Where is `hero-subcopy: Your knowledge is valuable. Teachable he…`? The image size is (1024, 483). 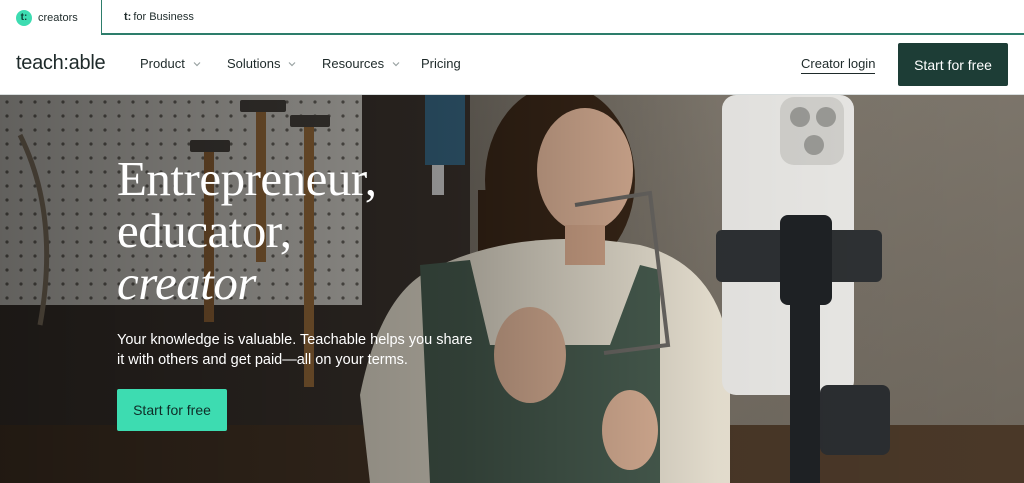
hero-subcopy: Your knowledge is valuable. Teachable he… is located at coordinates (295, 350).